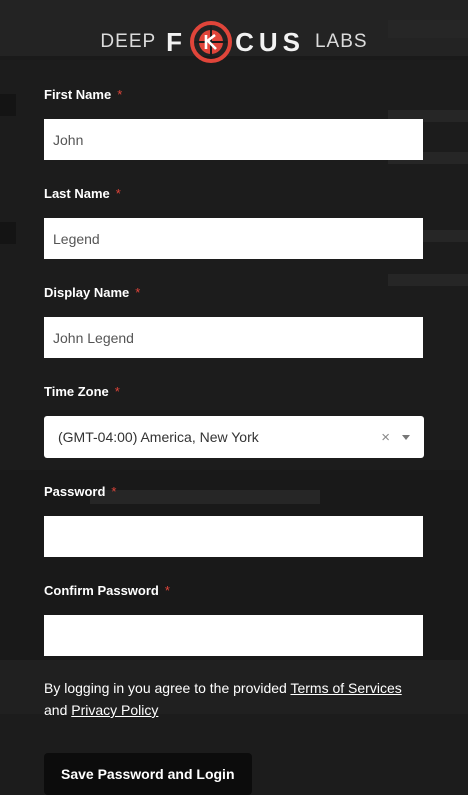 This screenshot has width=468, height=795. Describe the element at coordinates (148, 774) in the screenshot. I see `save-password-login-button: Save Password and Login` at that location.